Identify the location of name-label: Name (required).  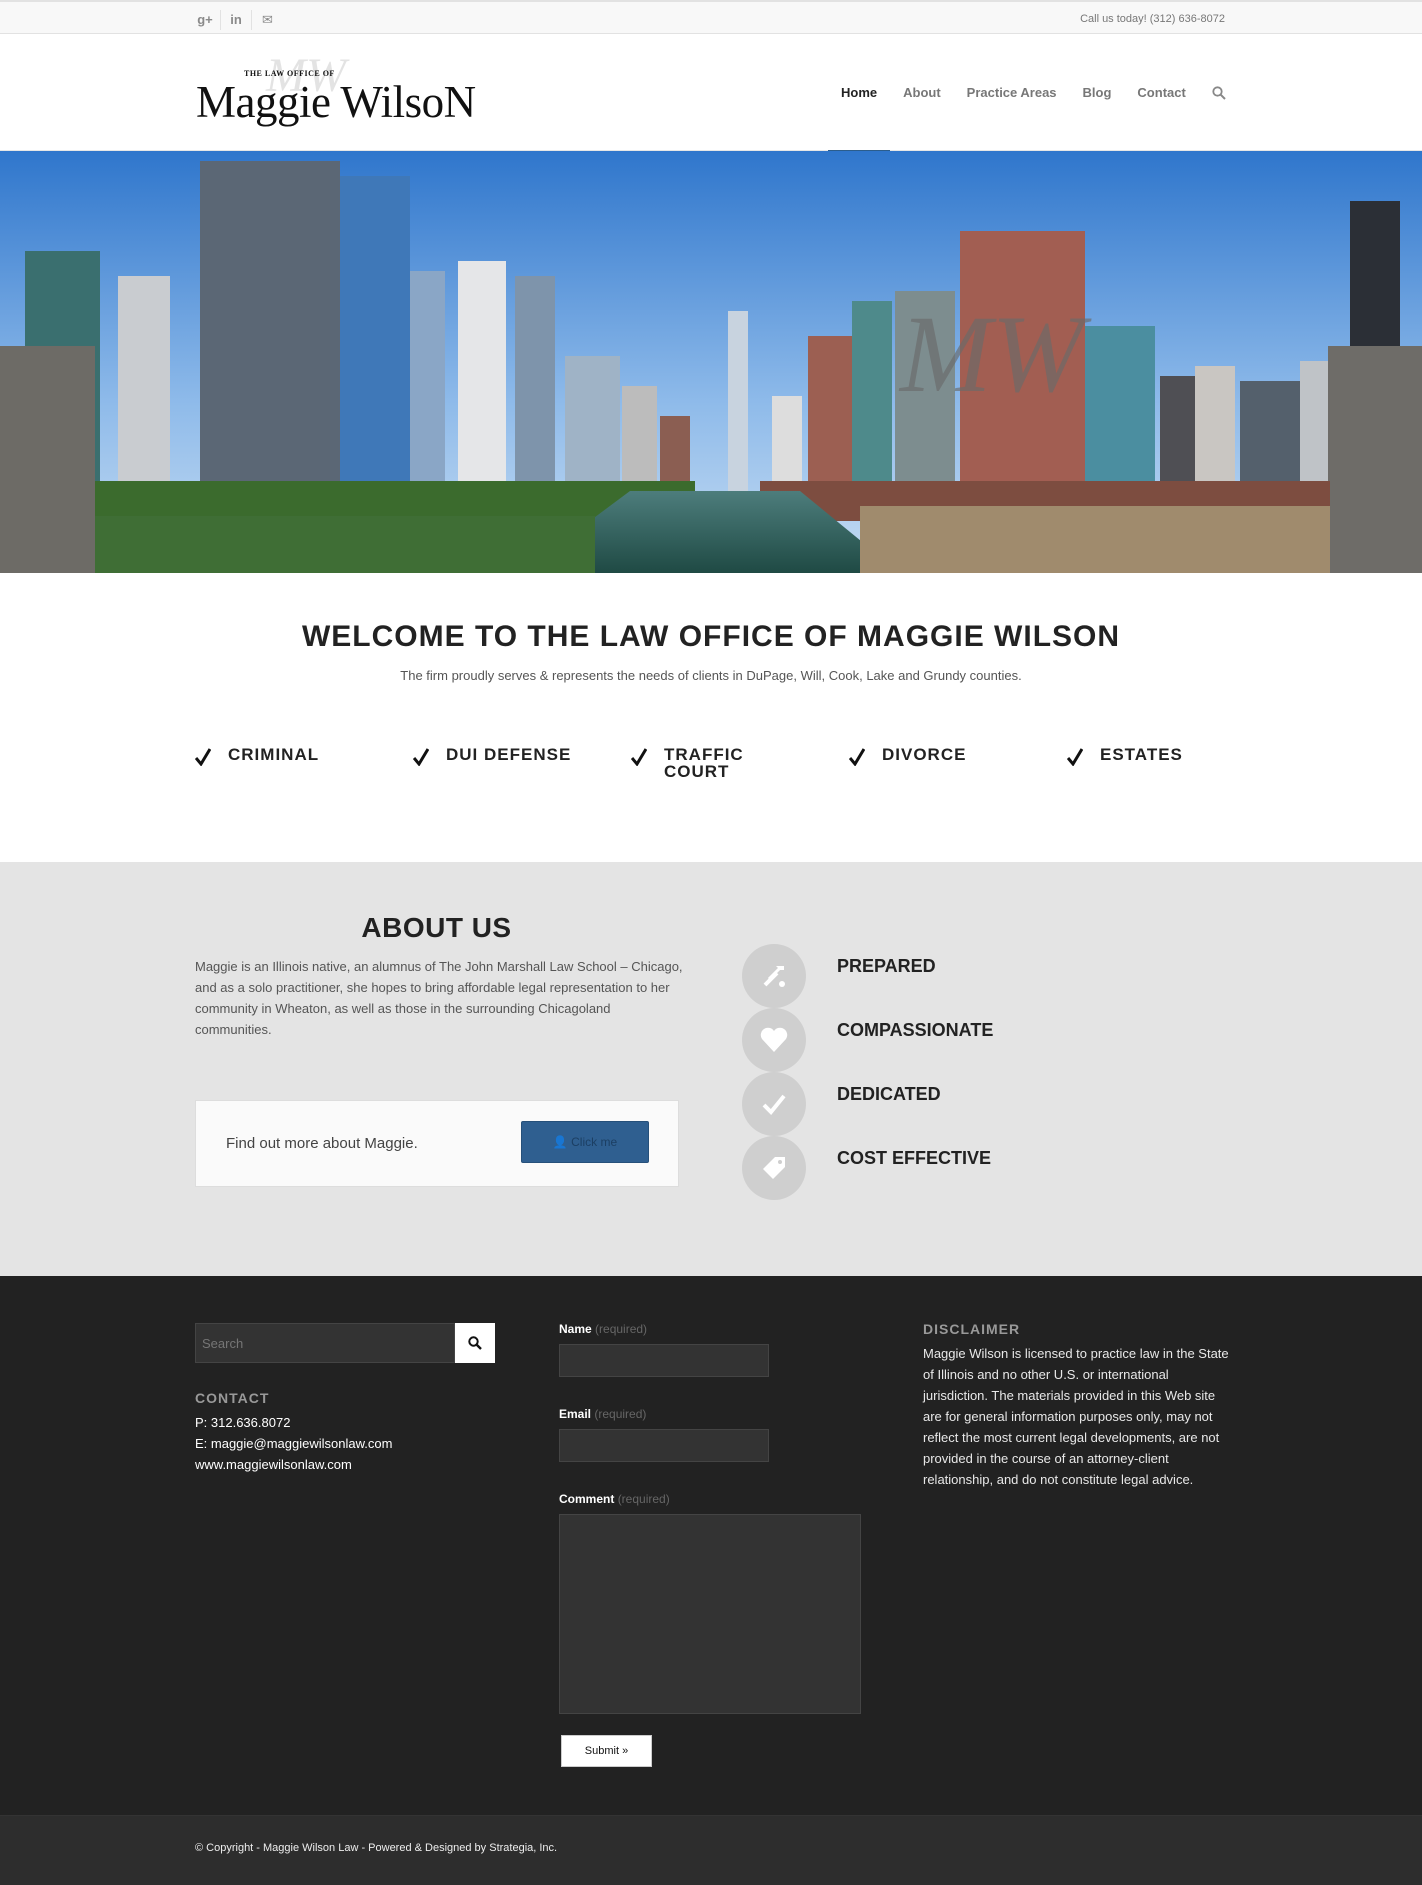
(603, 1329).